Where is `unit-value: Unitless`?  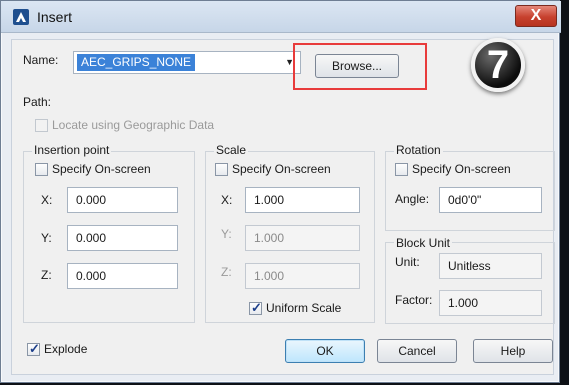 unit-value: Unitless is located at coordinates (490, 266).